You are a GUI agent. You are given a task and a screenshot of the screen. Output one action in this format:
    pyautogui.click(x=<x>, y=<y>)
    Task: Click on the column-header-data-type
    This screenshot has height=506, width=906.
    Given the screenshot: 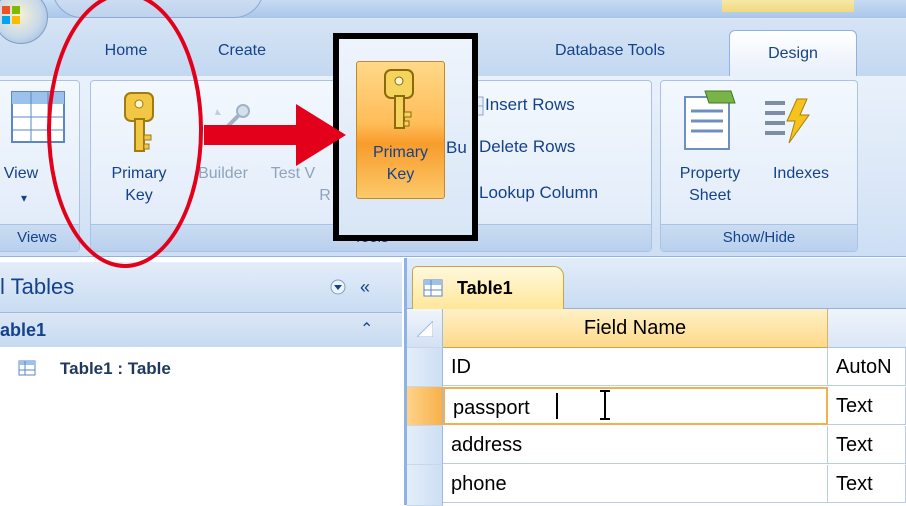 What is the action you would take?
    pyautogui.click(x=867, y=328)
    